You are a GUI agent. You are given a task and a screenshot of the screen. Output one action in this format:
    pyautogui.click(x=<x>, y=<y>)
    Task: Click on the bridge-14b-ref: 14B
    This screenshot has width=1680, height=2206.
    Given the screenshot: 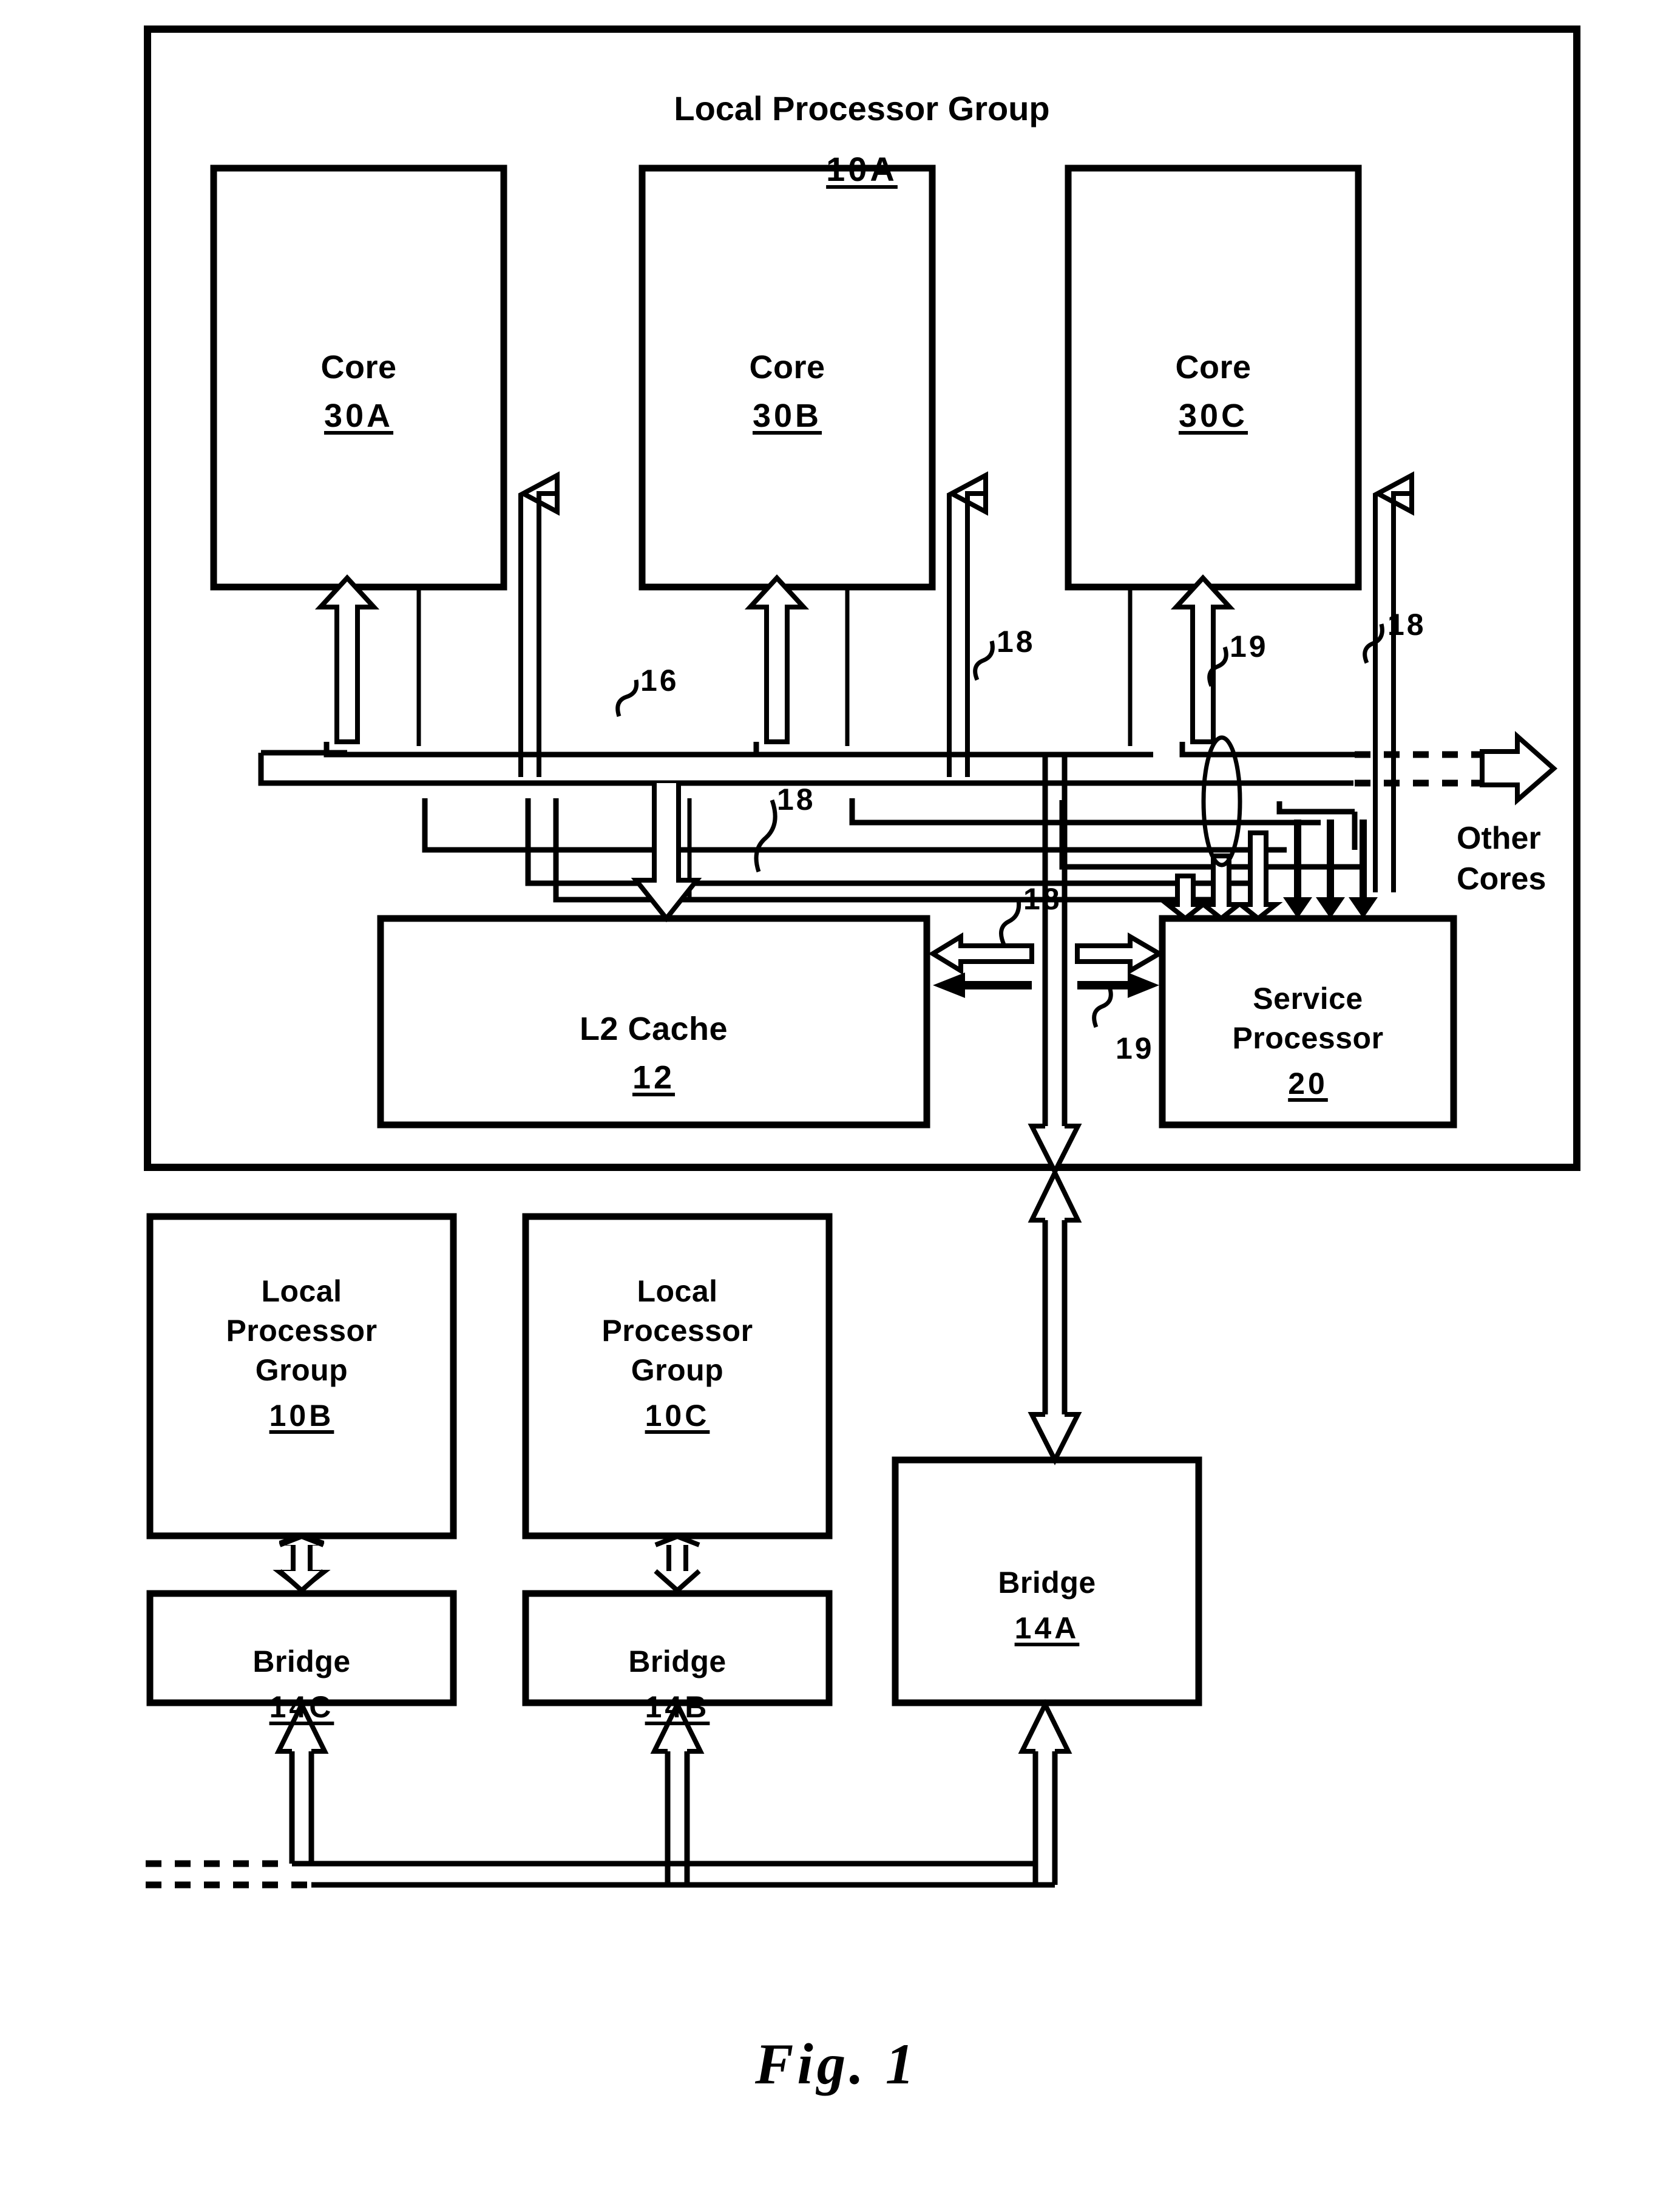 What is the action you would take?
    pyautogui.click(x=677, y=1707)
    